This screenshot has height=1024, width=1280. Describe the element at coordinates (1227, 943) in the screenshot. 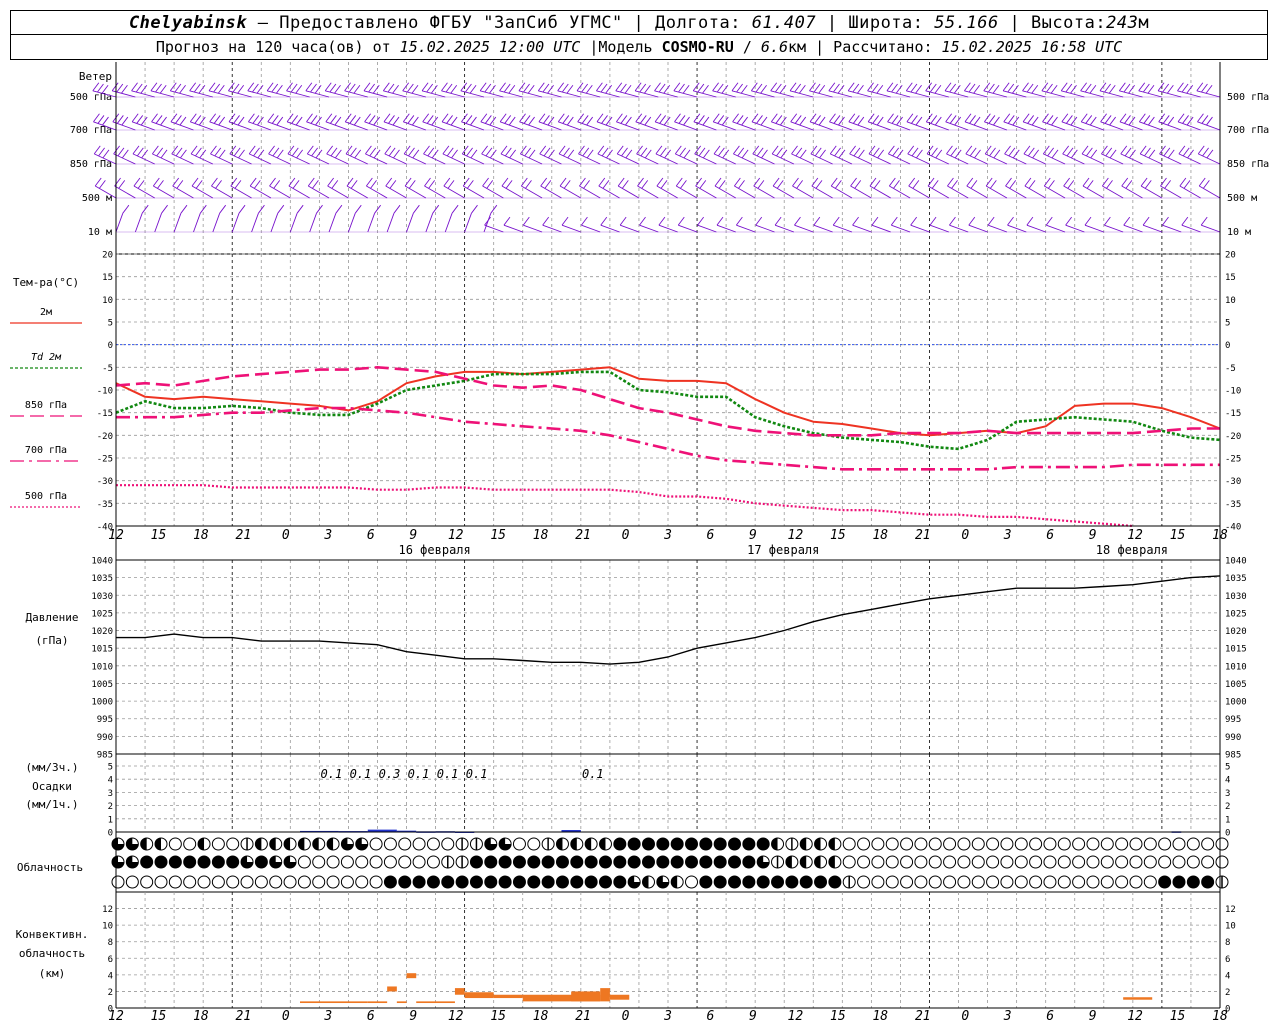

I see `convective-ytick-right: 8` at that location.